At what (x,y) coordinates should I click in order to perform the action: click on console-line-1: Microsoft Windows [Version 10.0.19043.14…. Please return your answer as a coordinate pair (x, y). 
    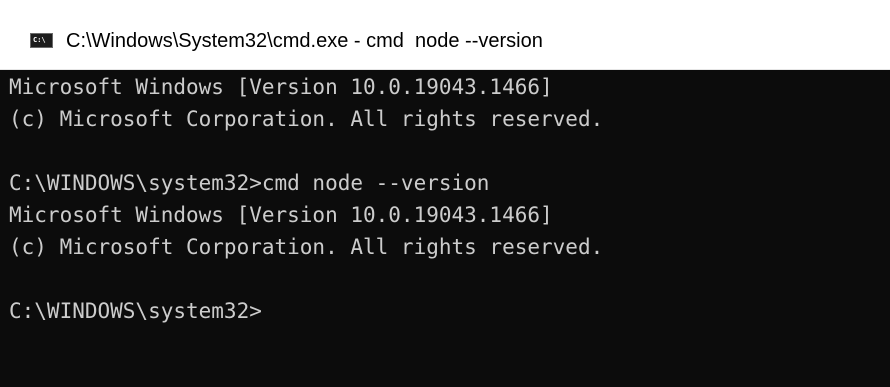
    Looking at the image, I should click on (281, 87).